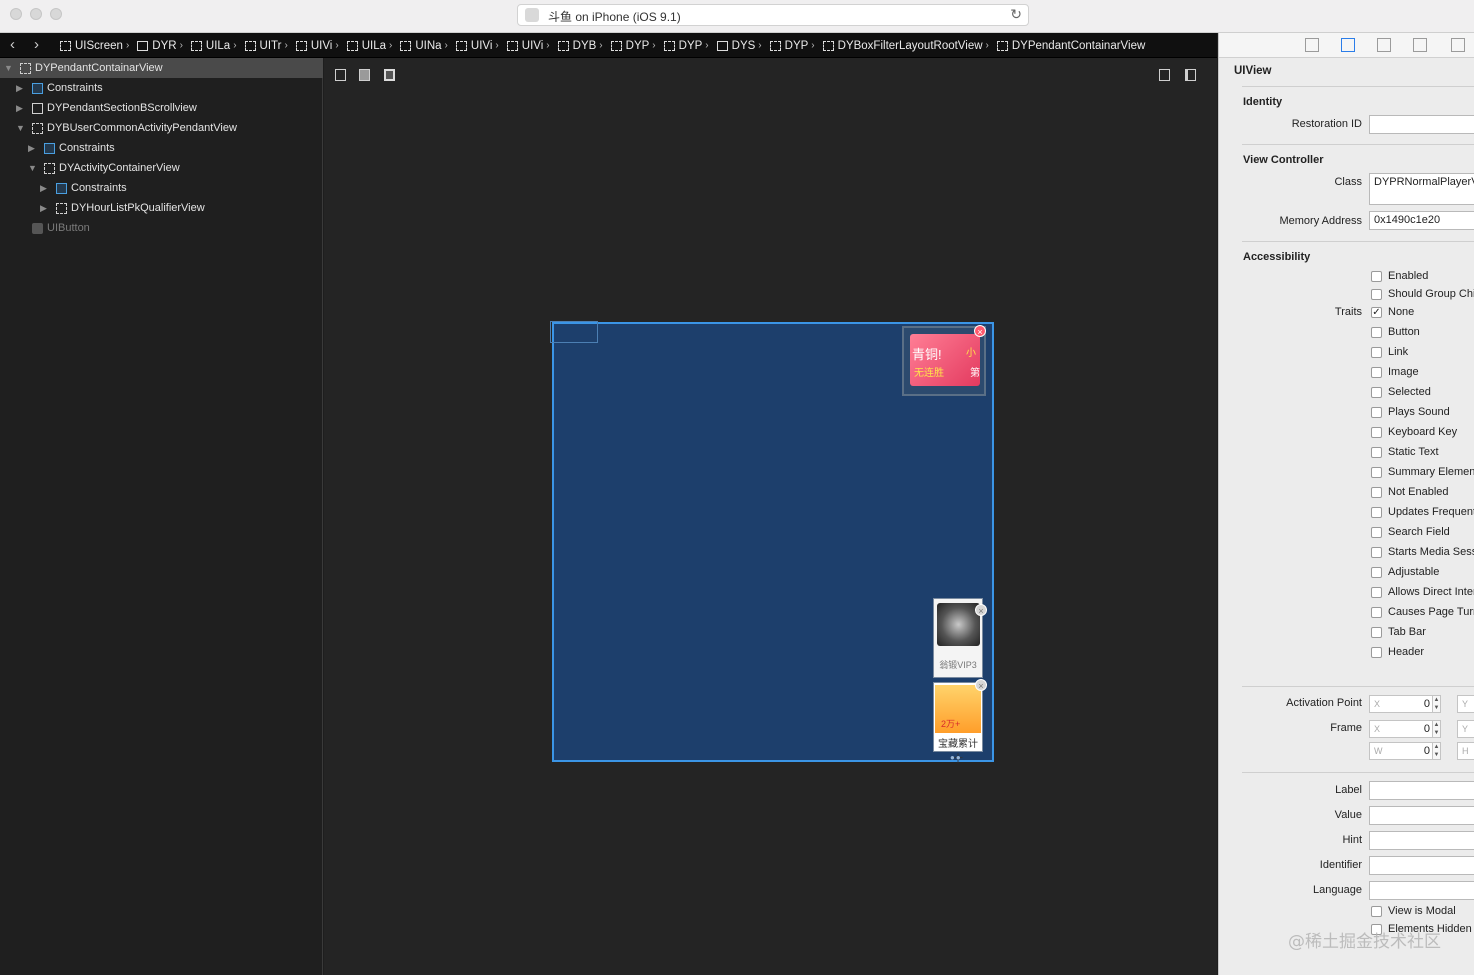  I want to click on memory-address-field: 0x1490c1e20, so click(1421, 220).